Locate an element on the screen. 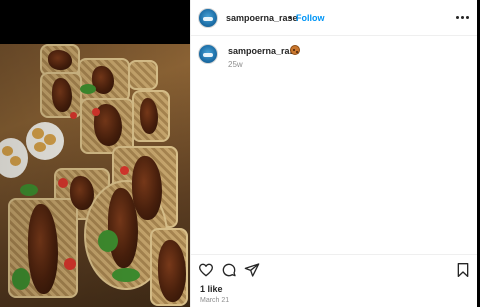  caption-avatar is located at coordinates (208, 54).